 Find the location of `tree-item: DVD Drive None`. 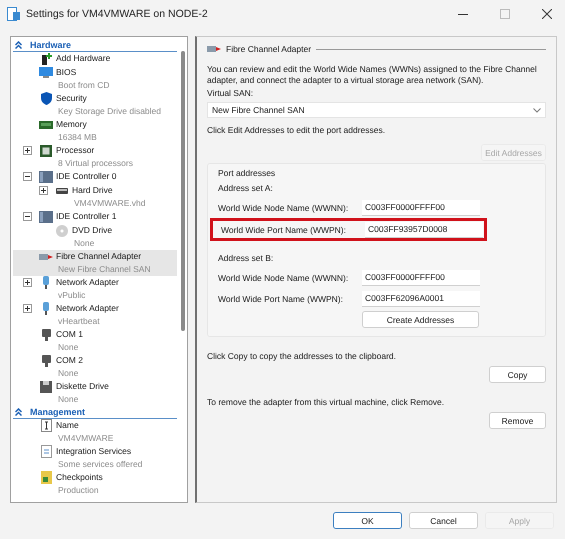

tree-item: DVD Drive None is located at coordinates (95, 237).